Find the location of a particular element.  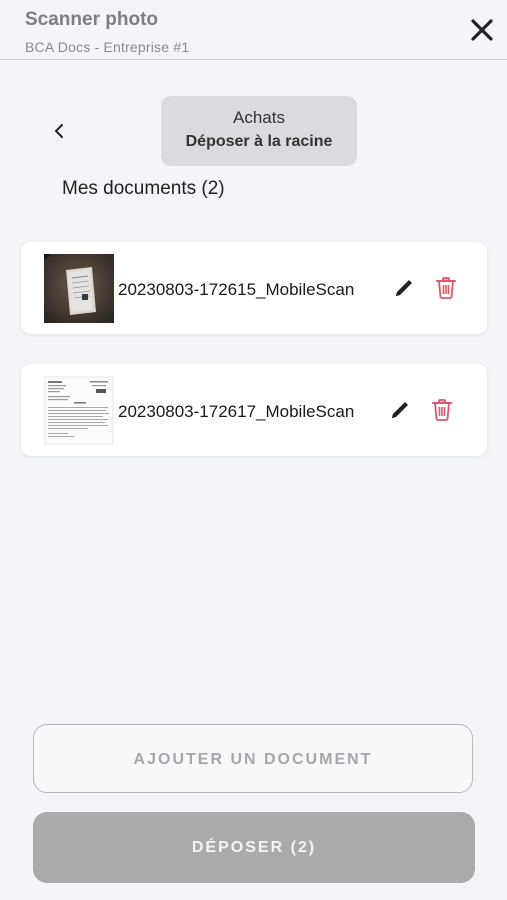

document-name: 20230803-172615_MobileScan is located at coordinates (236, 289).